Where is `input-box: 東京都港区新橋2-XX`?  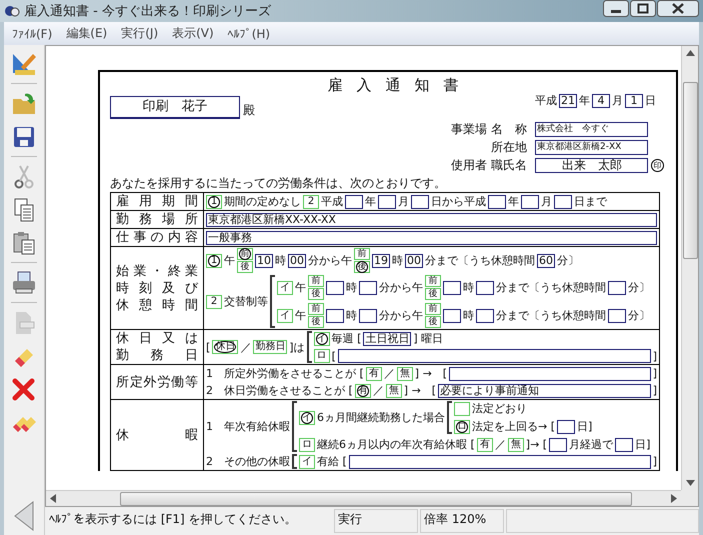
input-box: 東京都港区新橋2-XX is located at coordinates (591, 147).